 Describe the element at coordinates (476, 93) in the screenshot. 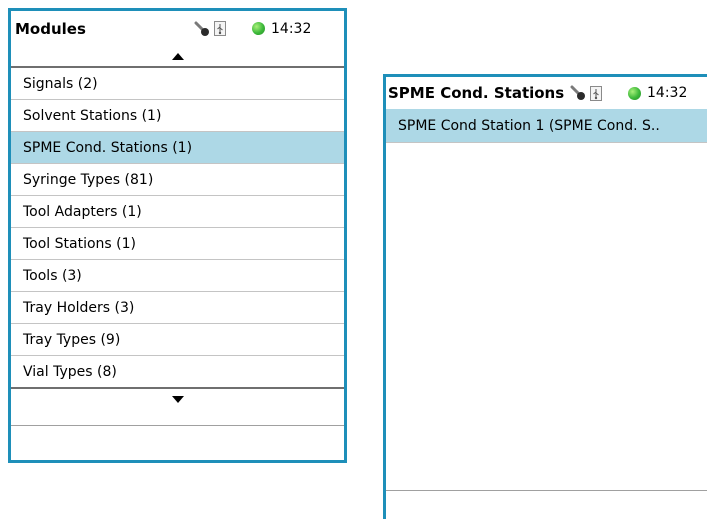

I see `spme-title: SPME Cond. Stations` at that location.